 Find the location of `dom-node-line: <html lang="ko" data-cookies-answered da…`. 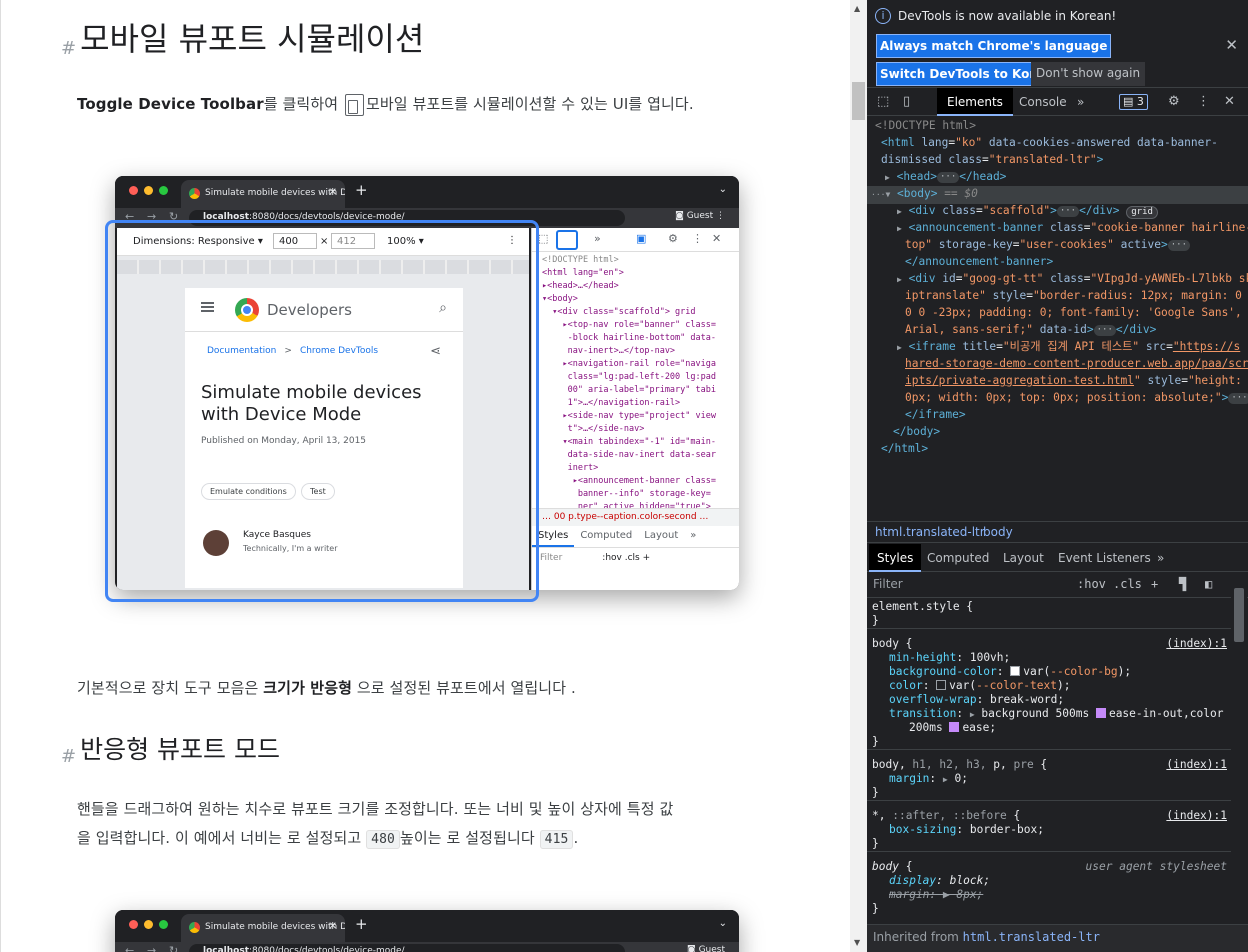

dom-node-line: <html lang="ko" data-cookies-answered da… is located at coordinates (1042, 143).